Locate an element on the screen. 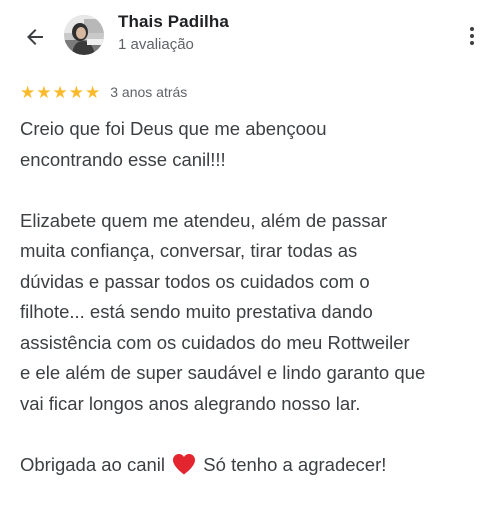 The height and width of the screenshot is (506, 500). avatar-image is located at coordinates (84, 35).